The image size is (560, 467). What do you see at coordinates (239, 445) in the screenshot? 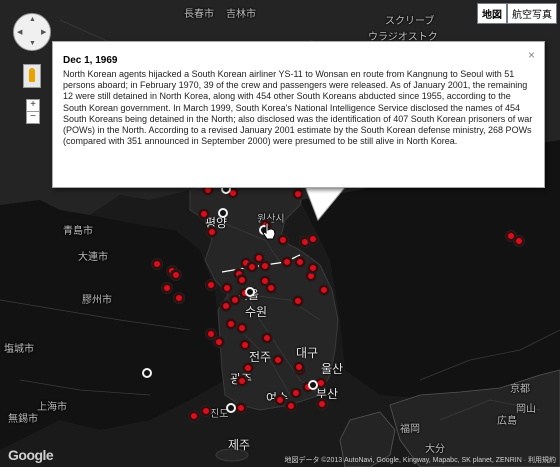
I see `city-label: 제주` at bounding box center [239, 445].